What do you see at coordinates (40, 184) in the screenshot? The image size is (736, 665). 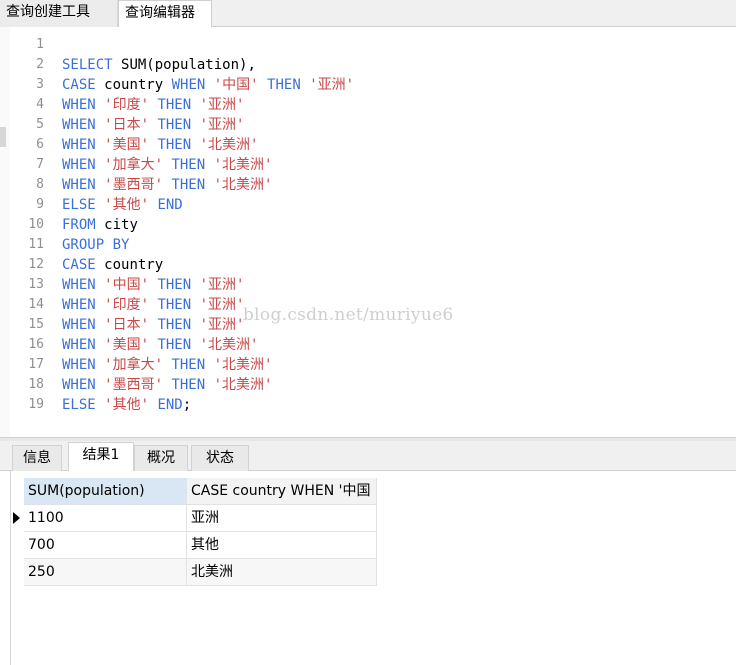 I see `line-number: 8` at bounding box center [40, 184].